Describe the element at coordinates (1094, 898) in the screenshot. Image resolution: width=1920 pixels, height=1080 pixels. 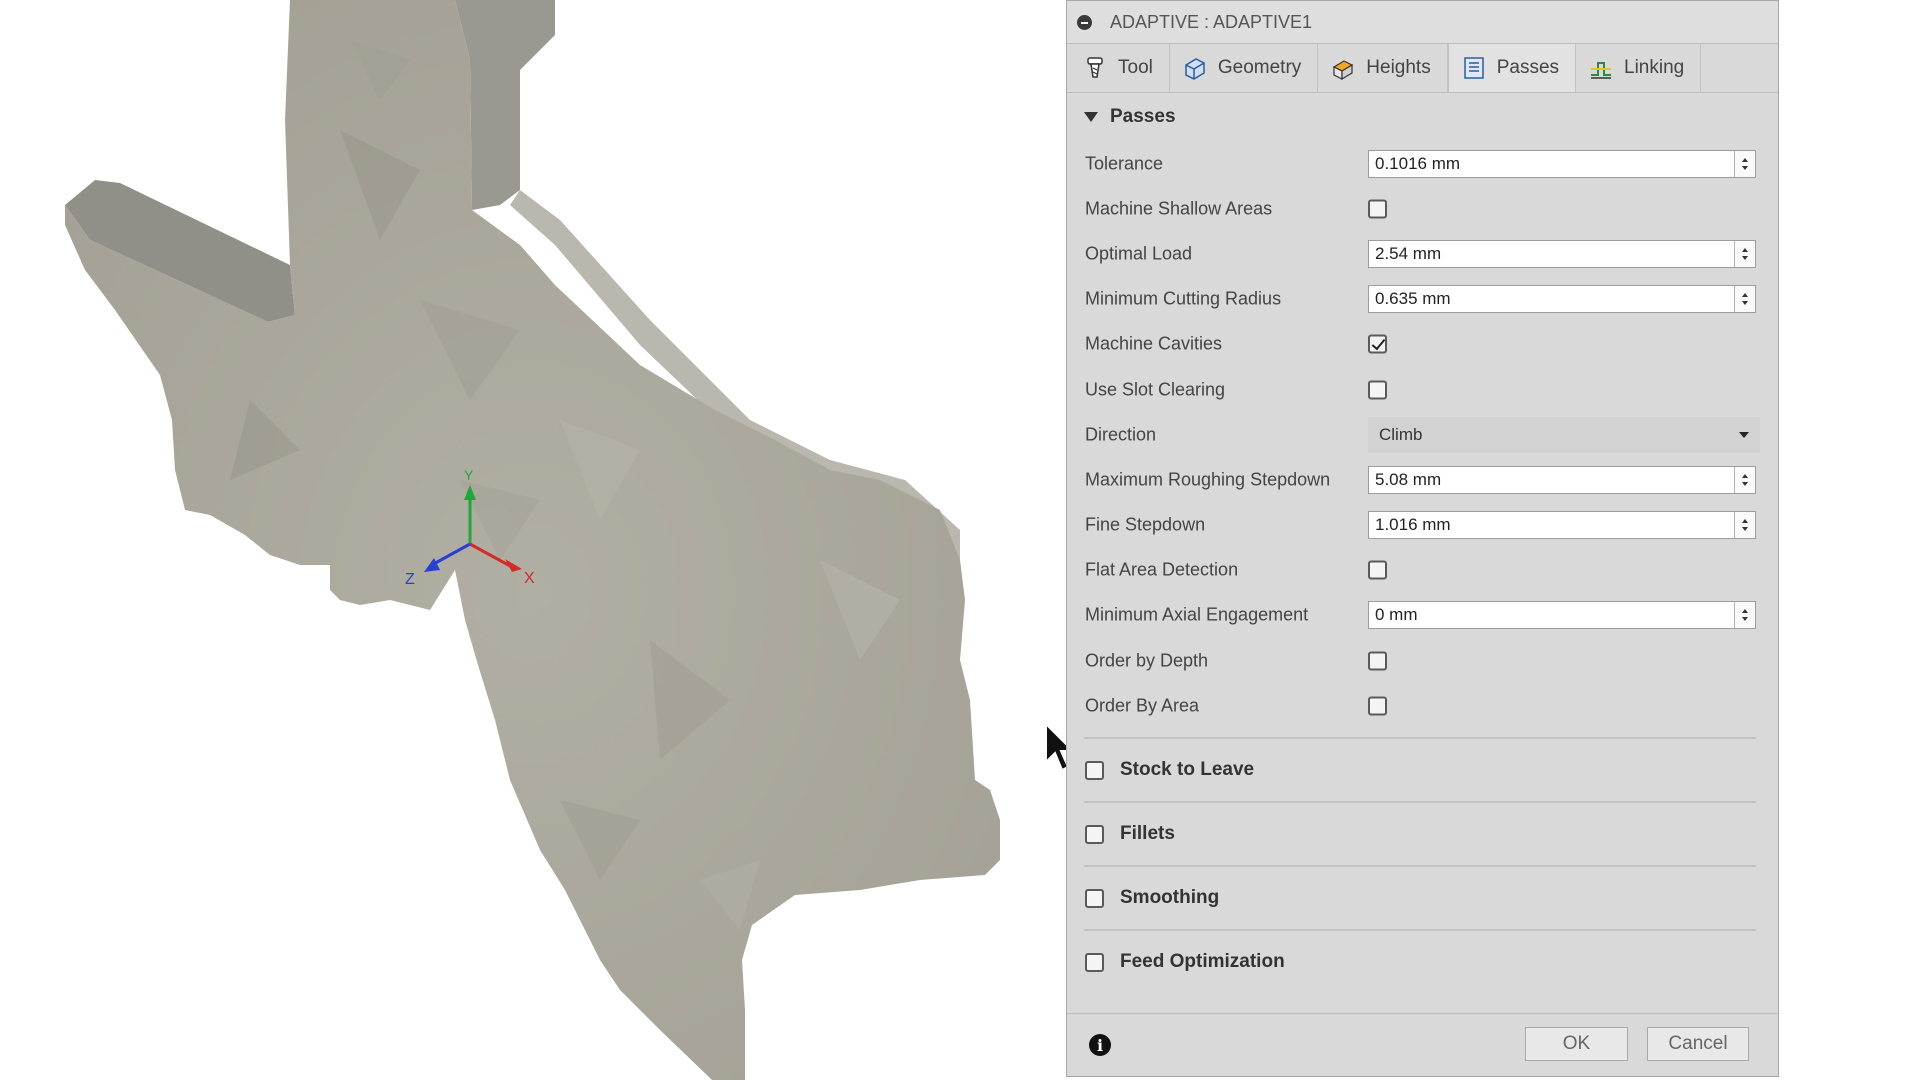
I see `smoothing-checkbox` at that location.